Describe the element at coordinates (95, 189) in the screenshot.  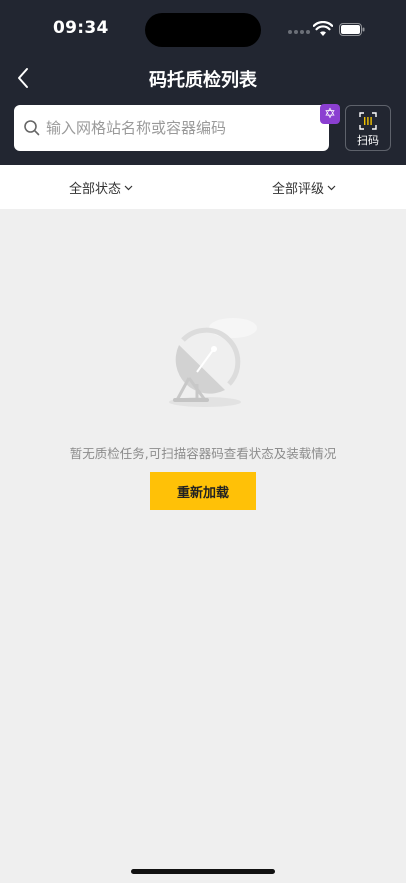
I see `status-filter-label: 全部状态` at that location.